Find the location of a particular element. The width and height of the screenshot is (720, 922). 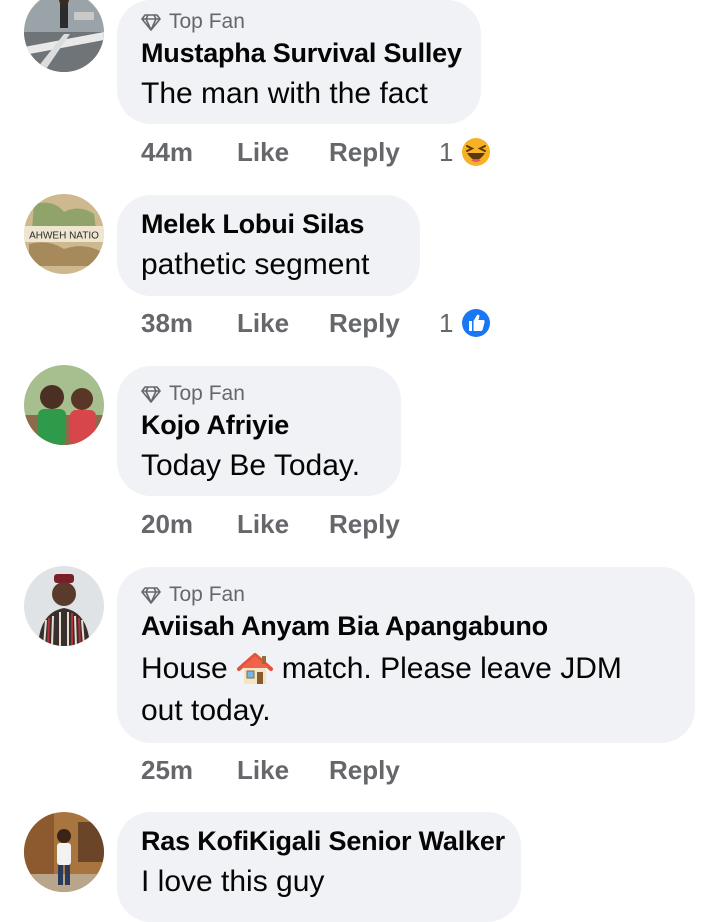

comment-time: 20m is located at coordinates (189, 524).